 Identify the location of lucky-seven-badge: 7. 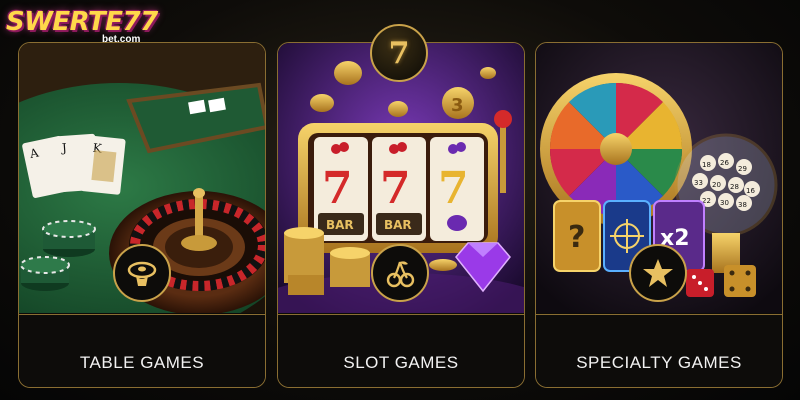
(399, 53).